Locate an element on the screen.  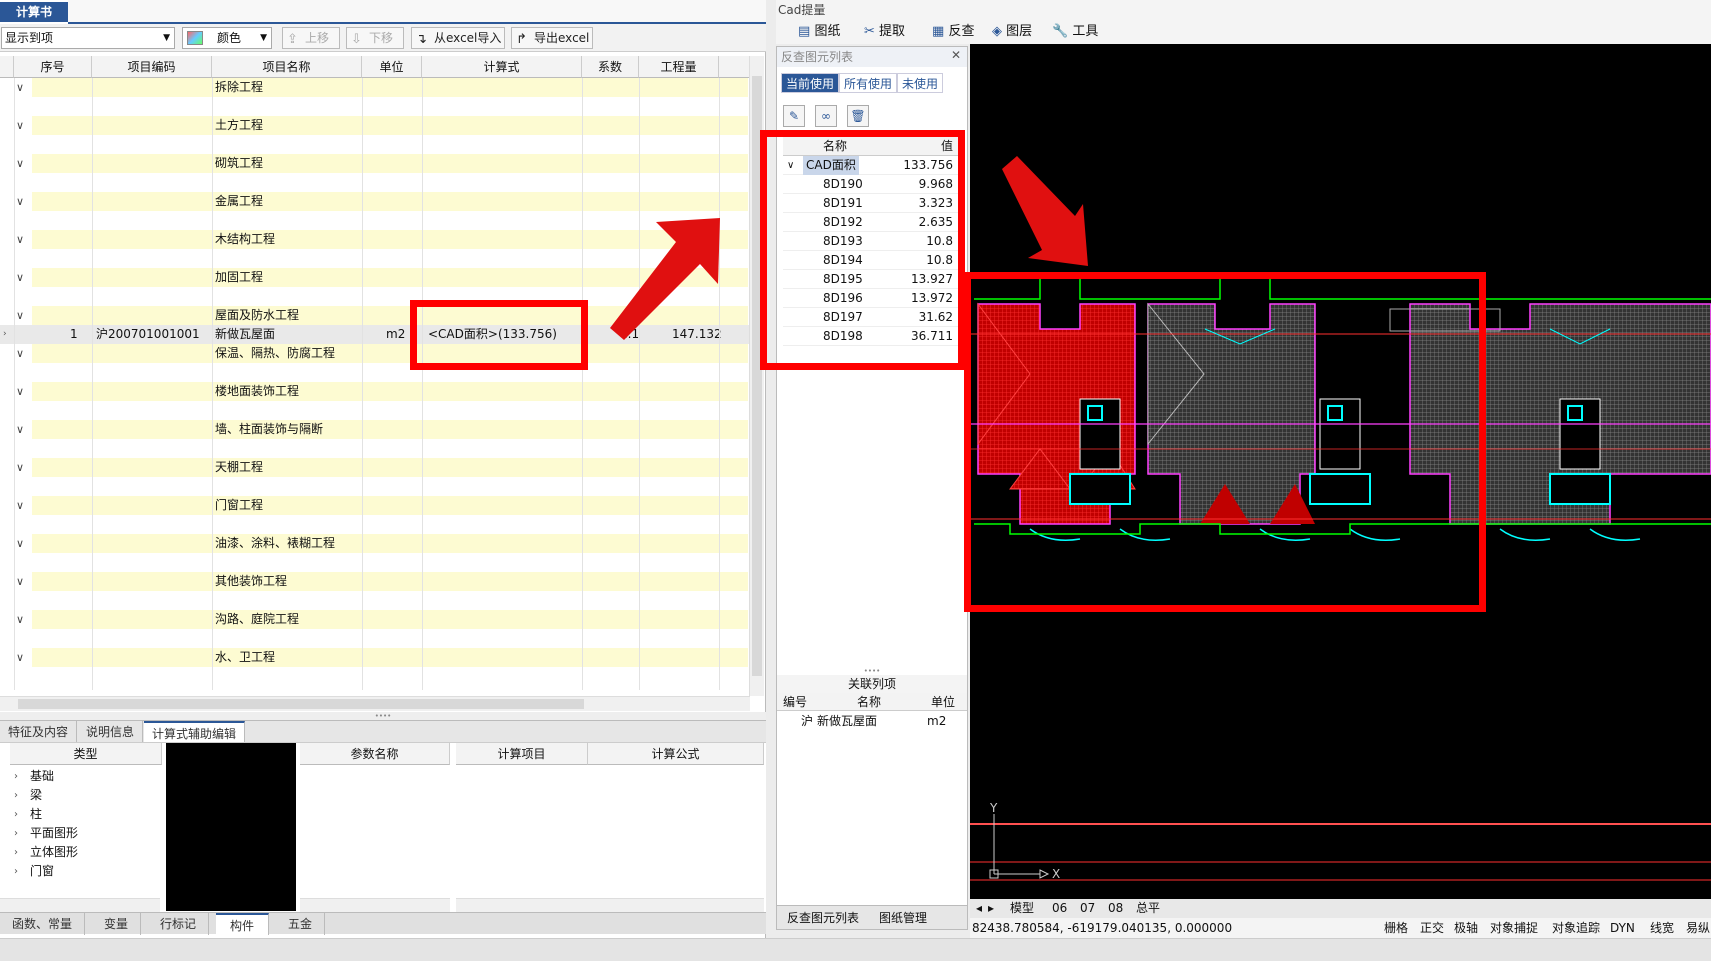
import-excel-button: ↴ 从excel导入 is located at coordinates (458, 38).